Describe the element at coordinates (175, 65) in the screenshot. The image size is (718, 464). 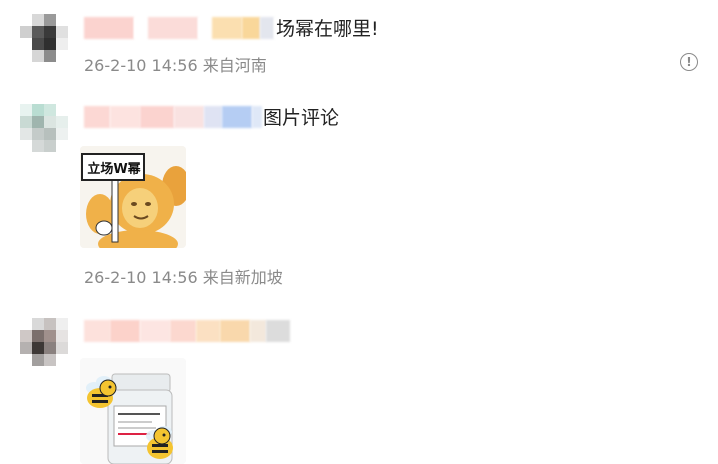
I see `comment-meta: 26-2-10 14:56 来自河南` at that location.